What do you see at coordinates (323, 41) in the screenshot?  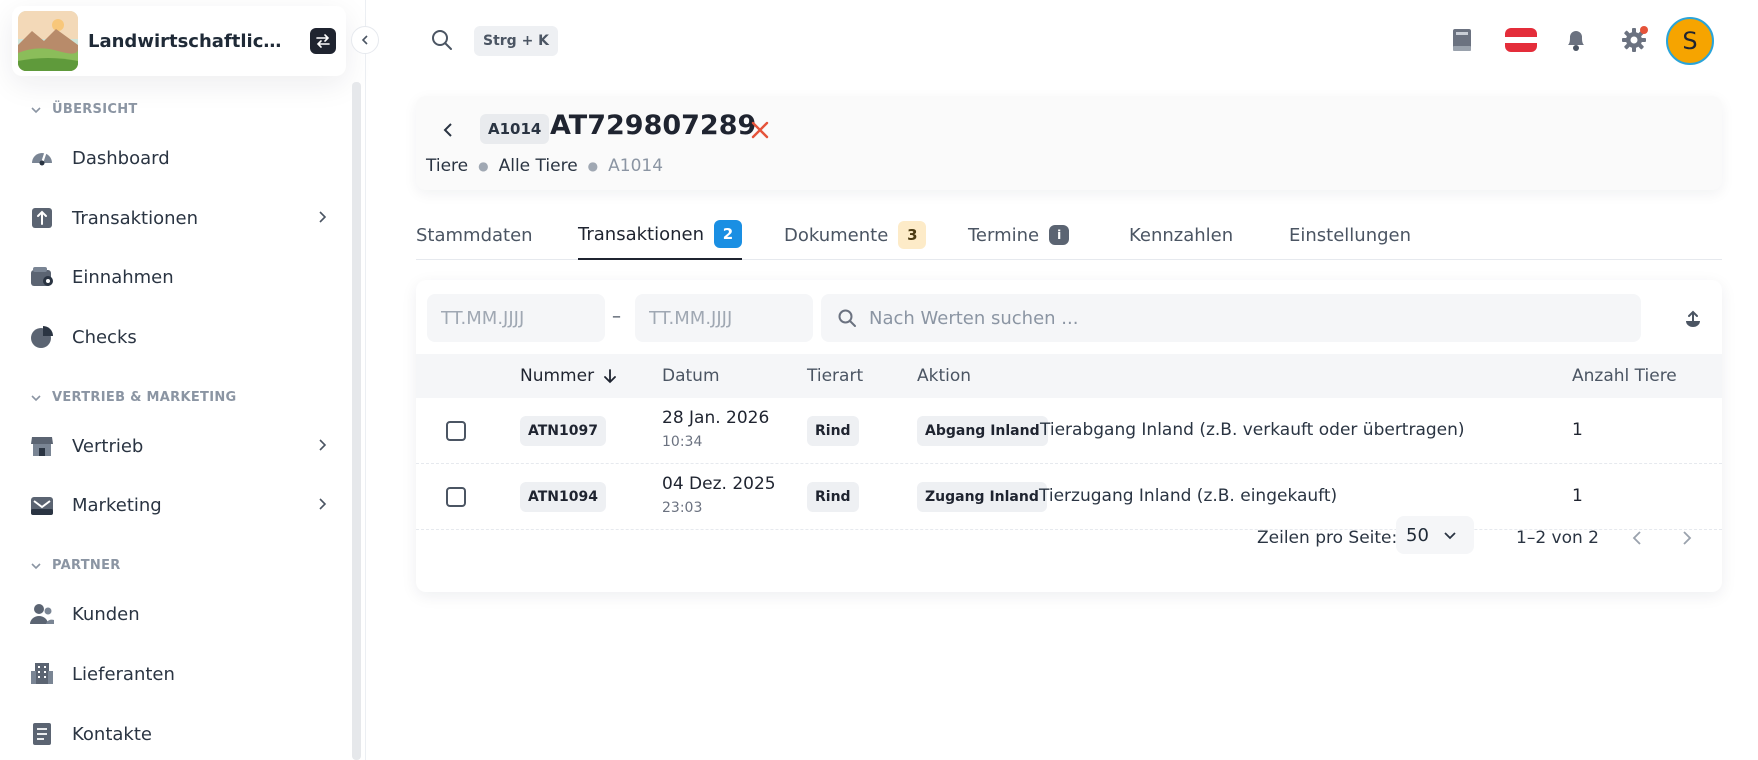 I see `switch-org-button` at bounding box center [323, 41].